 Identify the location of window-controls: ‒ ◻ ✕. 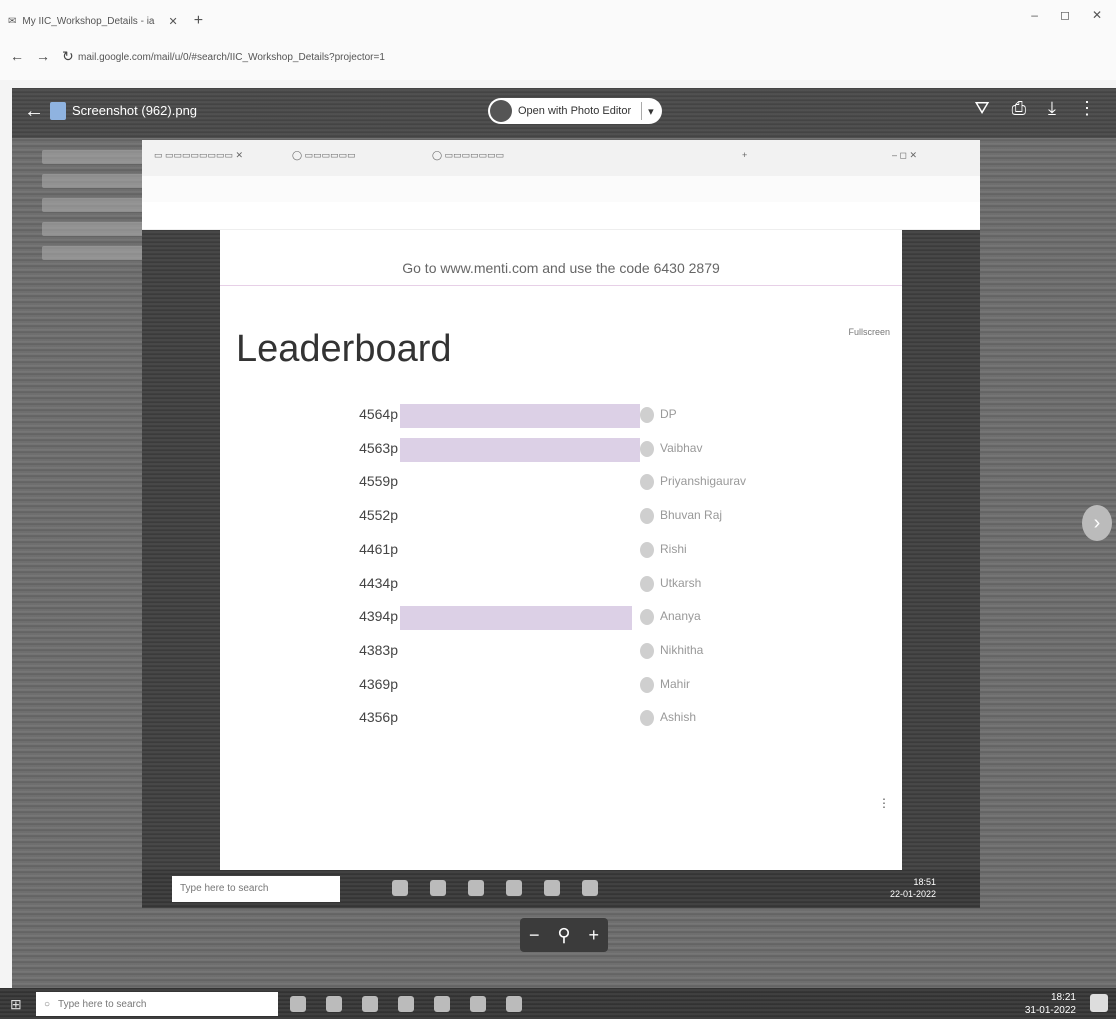
(1066, 15).